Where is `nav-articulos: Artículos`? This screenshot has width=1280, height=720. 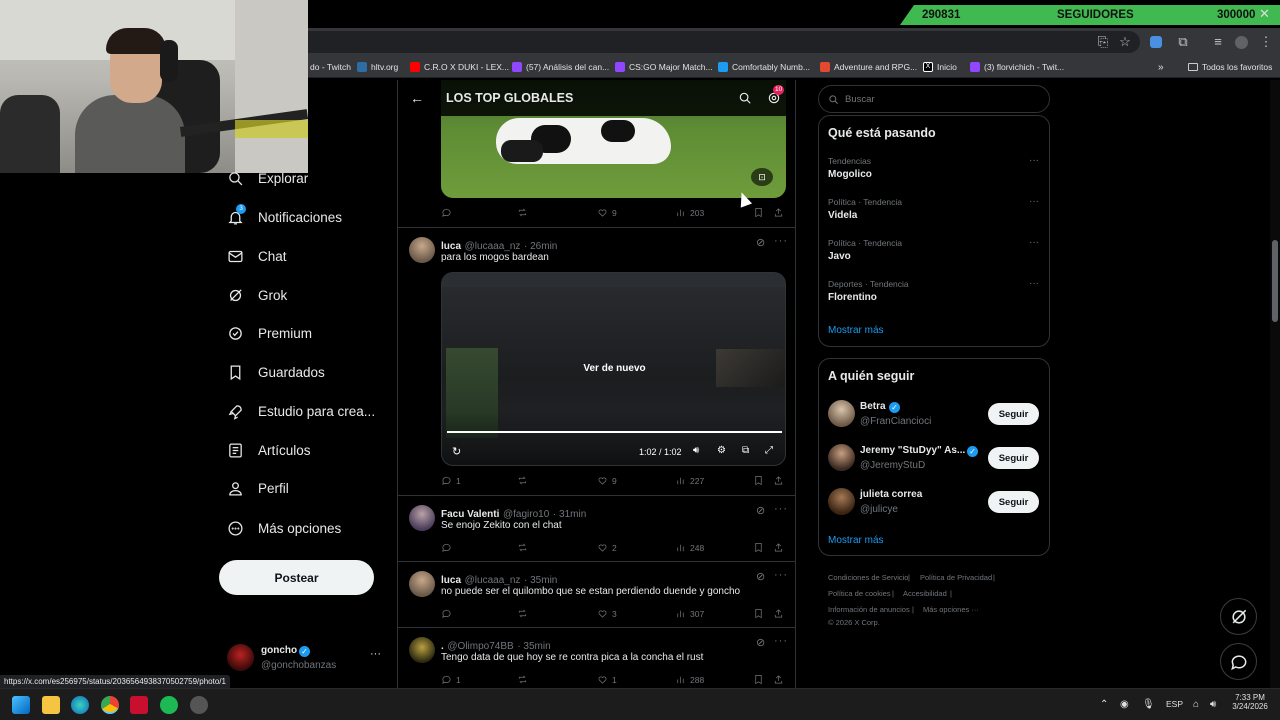 nav-articulos: Artículos is located at coordinates (269, 450).